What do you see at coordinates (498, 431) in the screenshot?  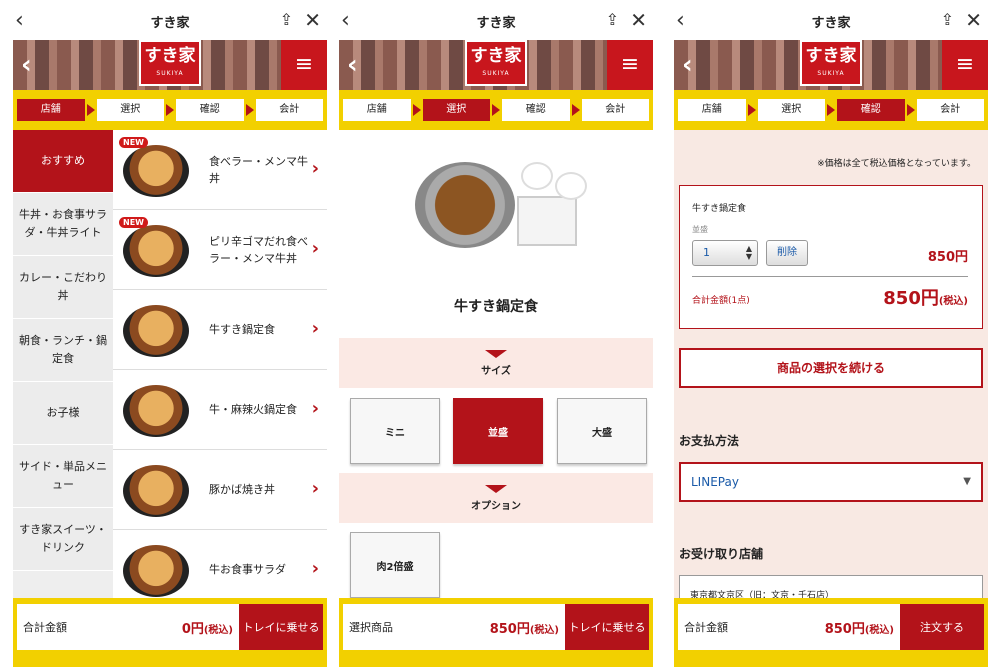 I see `size-option-regular: 並盛` at bounding box center [498, 431].